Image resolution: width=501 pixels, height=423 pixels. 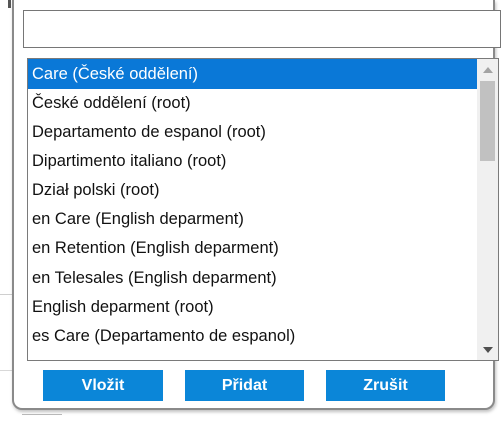 I want to click on scroll-down-button, so click(x=487, y=349).